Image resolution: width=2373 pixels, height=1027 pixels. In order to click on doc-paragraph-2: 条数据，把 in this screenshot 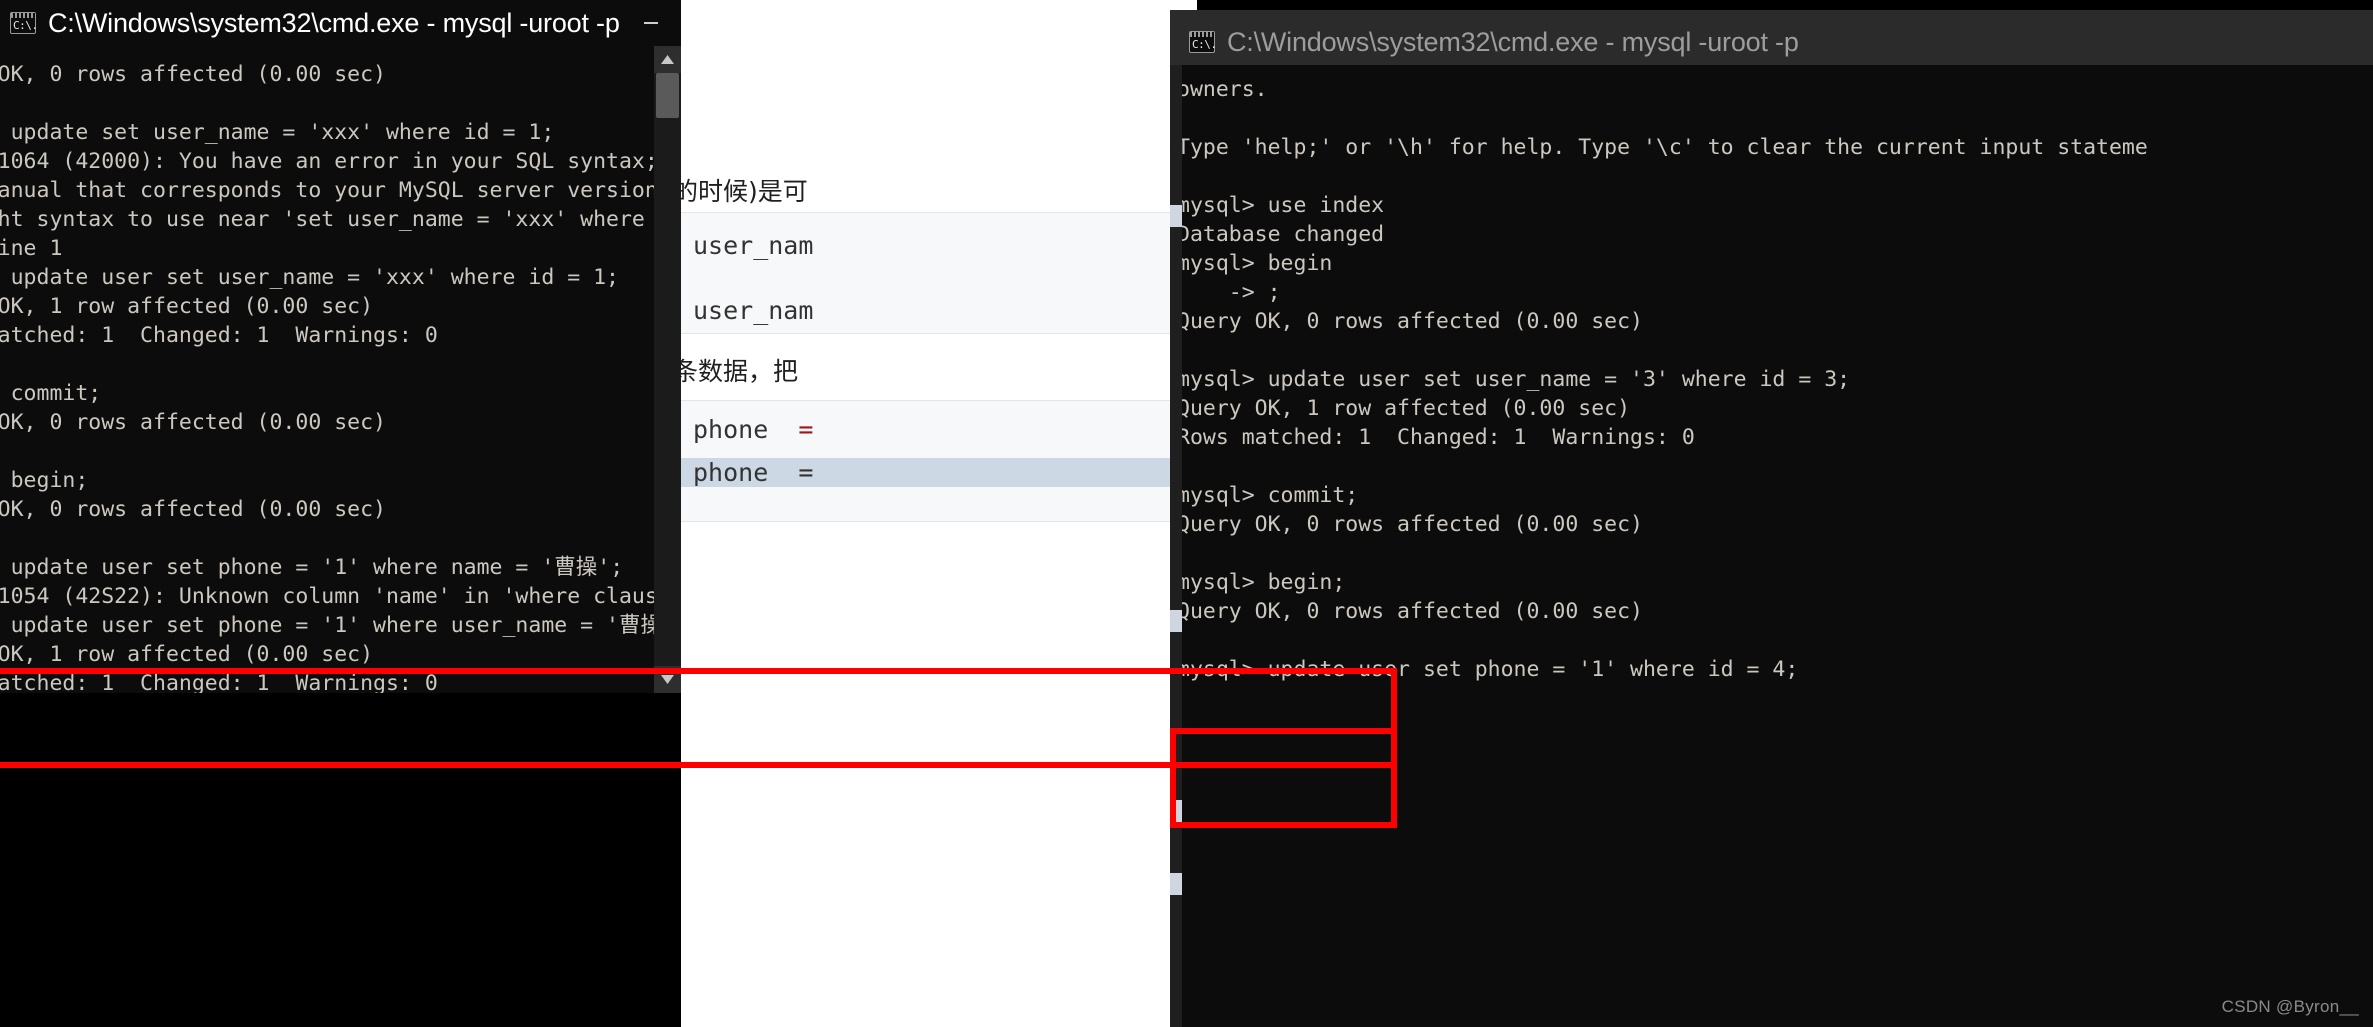, I will do `click(736, 371)`.